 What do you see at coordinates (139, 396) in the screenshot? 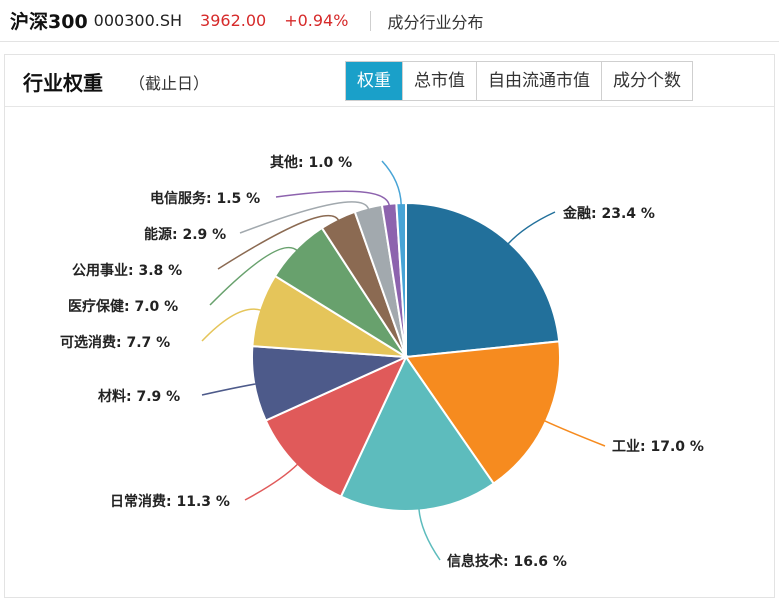
I see `slice-label: 材料: 7.9 %` at bounding box center [139, 396].